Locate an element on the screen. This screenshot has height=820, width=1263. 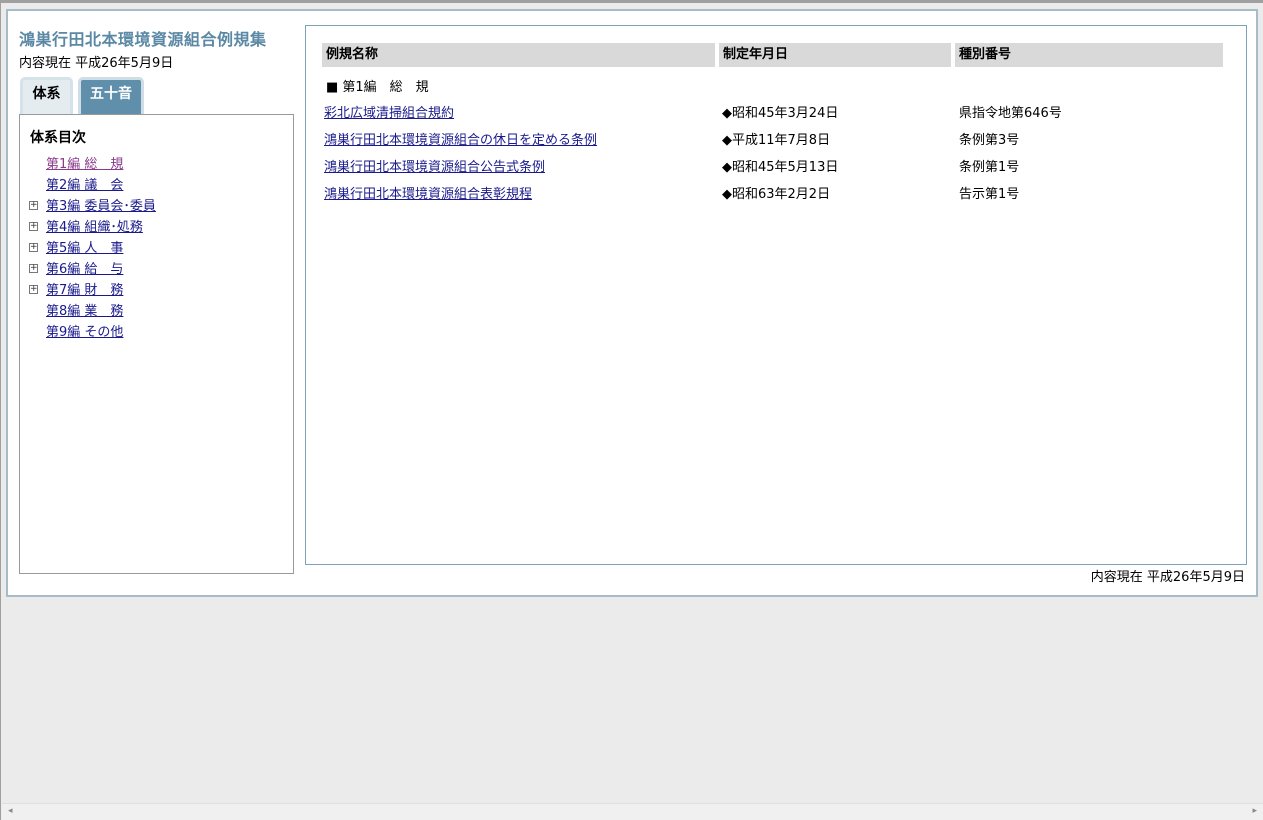
type-number: 県指令地第646号 is located at coordinates (1010, 113).